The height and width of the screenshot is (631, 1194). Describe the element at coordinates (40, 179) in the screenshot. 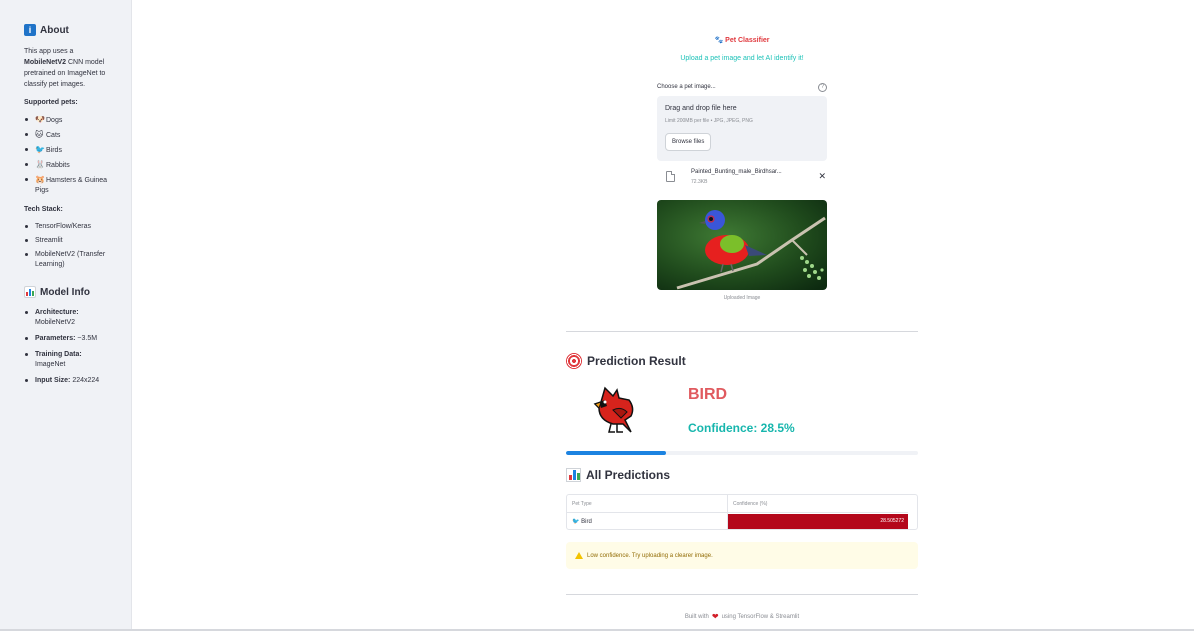

I see `hamster-icon: 🐹` at that location.